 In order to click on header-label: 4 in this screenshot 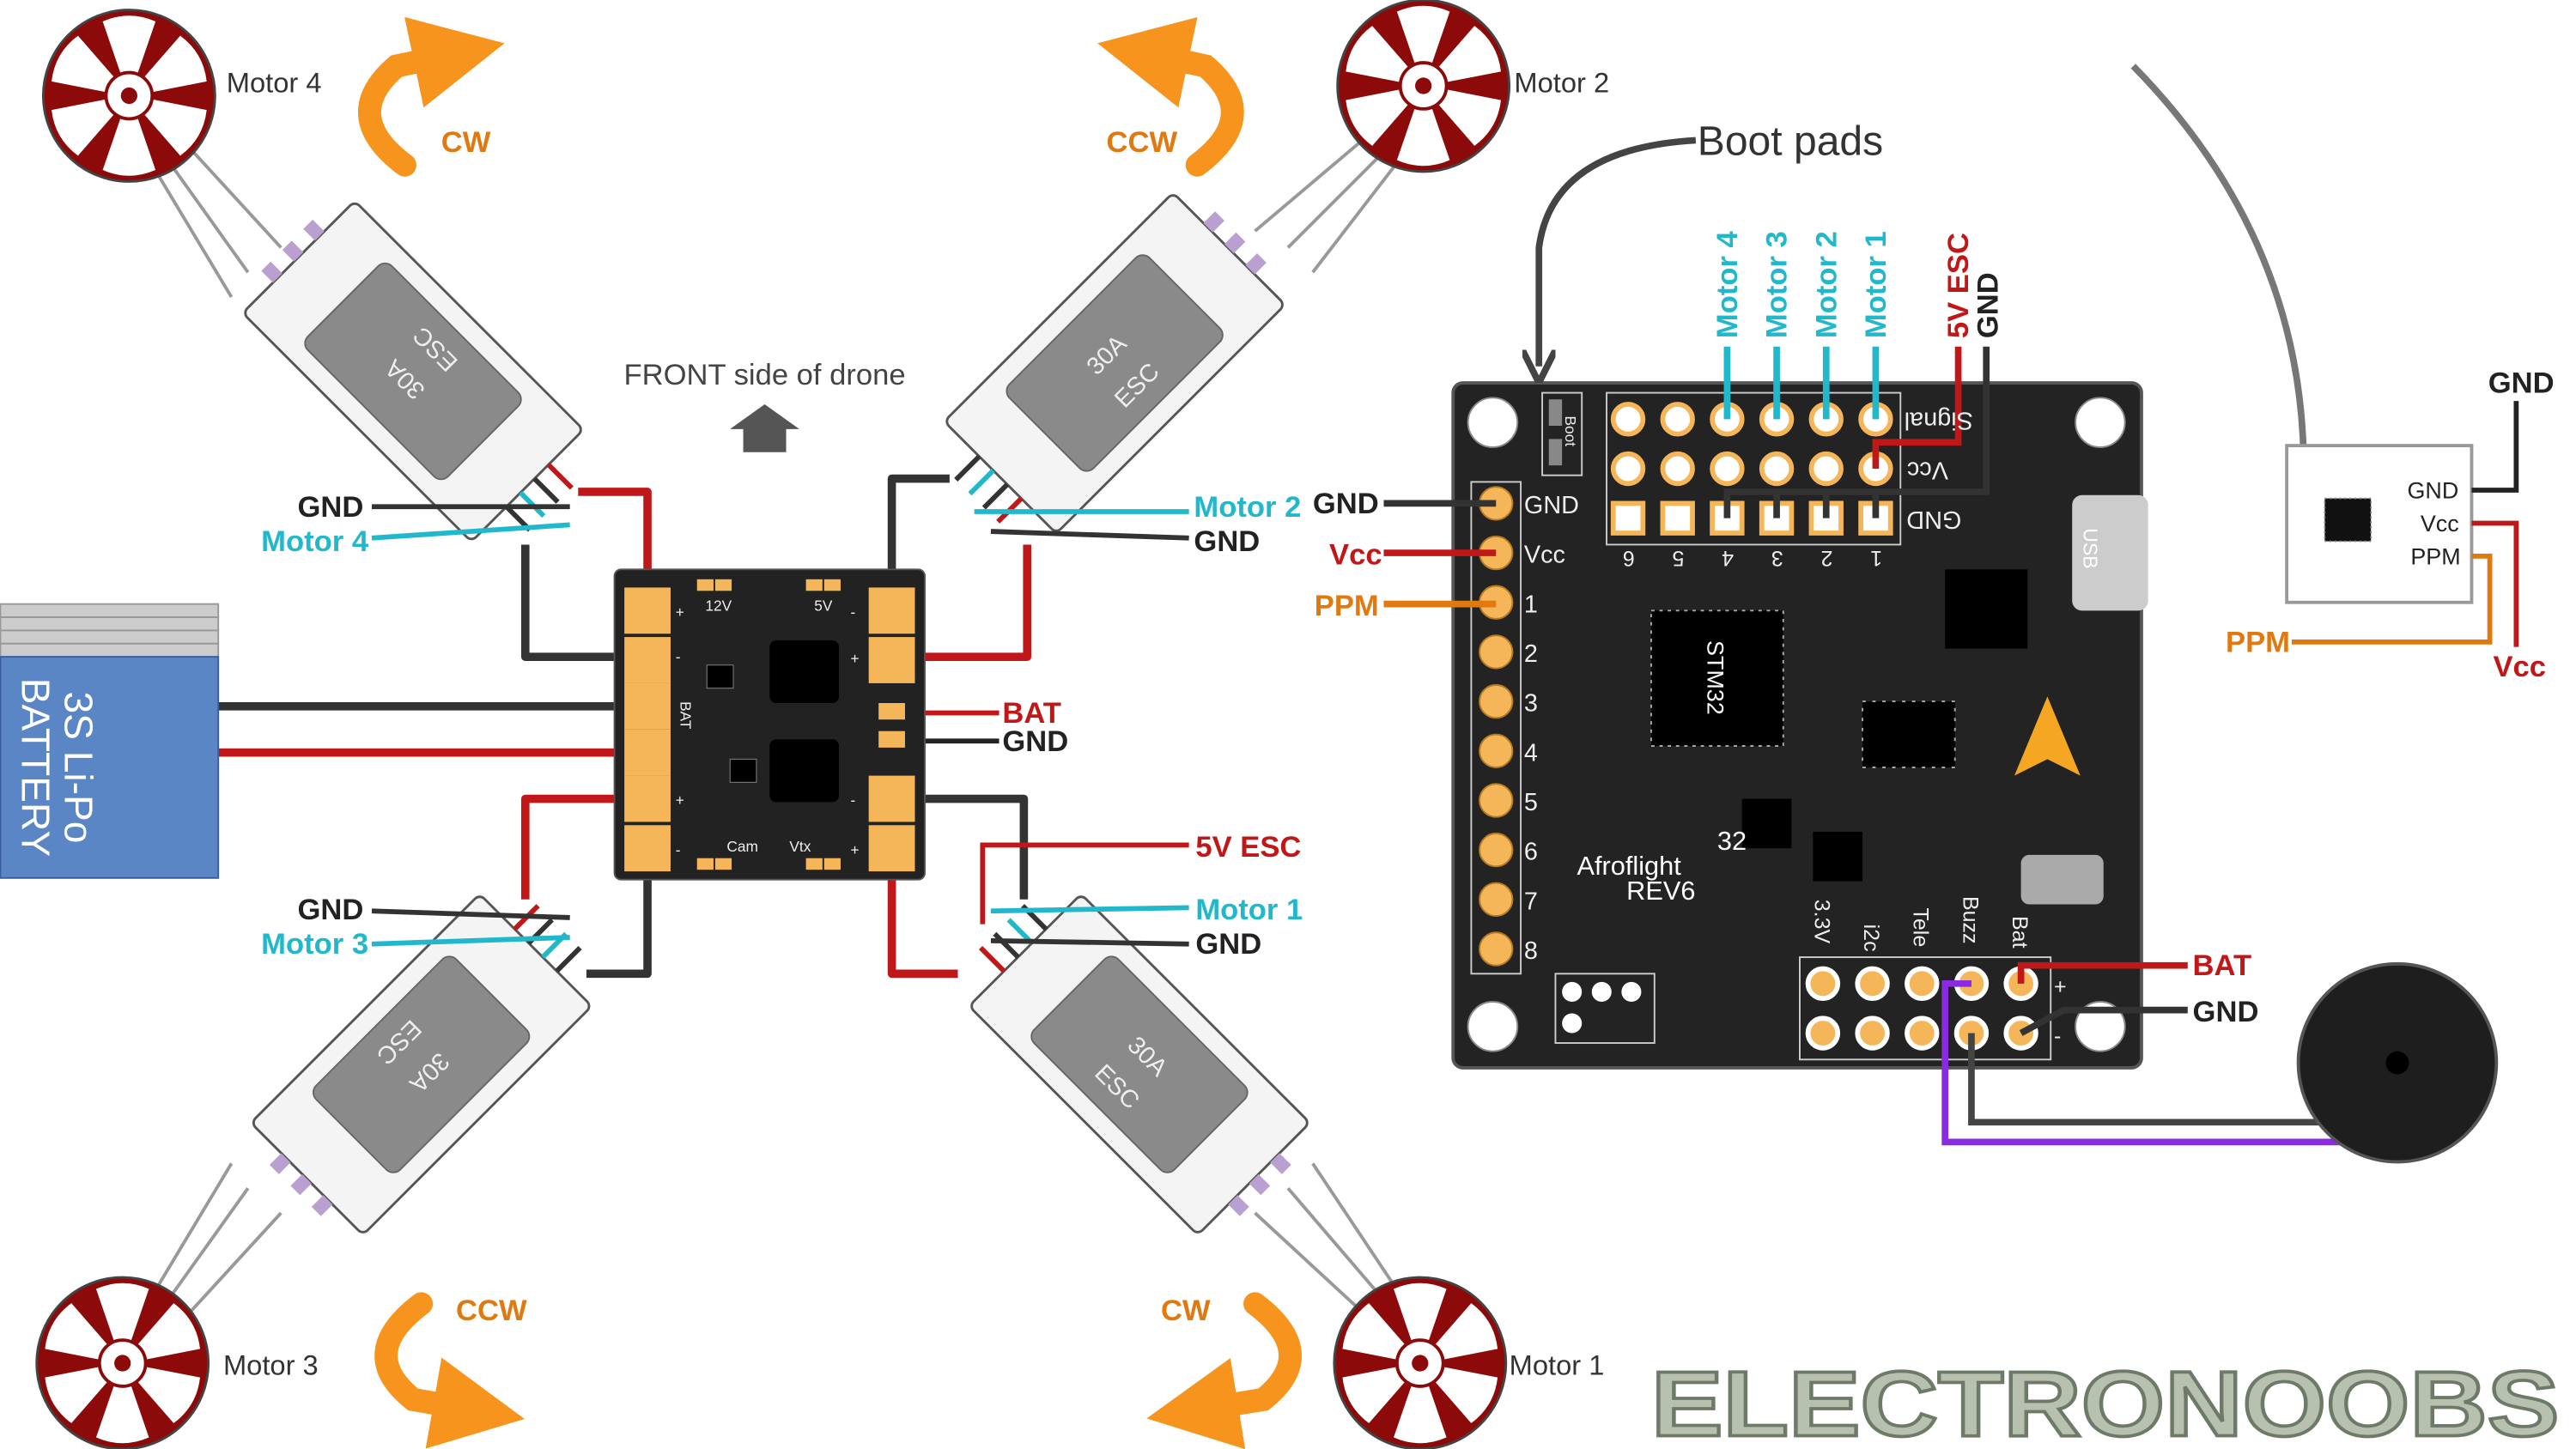, I will do `click(1531, 753)`.